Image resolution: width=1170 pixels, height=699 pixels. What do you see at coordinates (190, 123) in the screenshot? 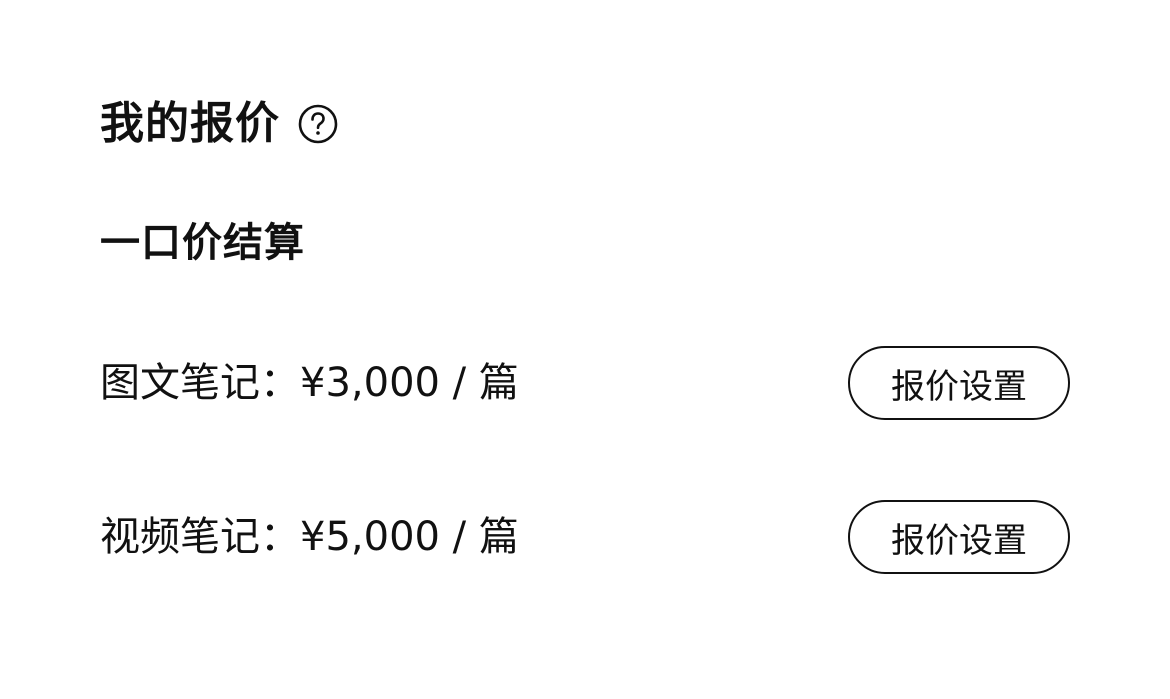
I see `page-title: 我的报价` at bounding box center [190, 123].